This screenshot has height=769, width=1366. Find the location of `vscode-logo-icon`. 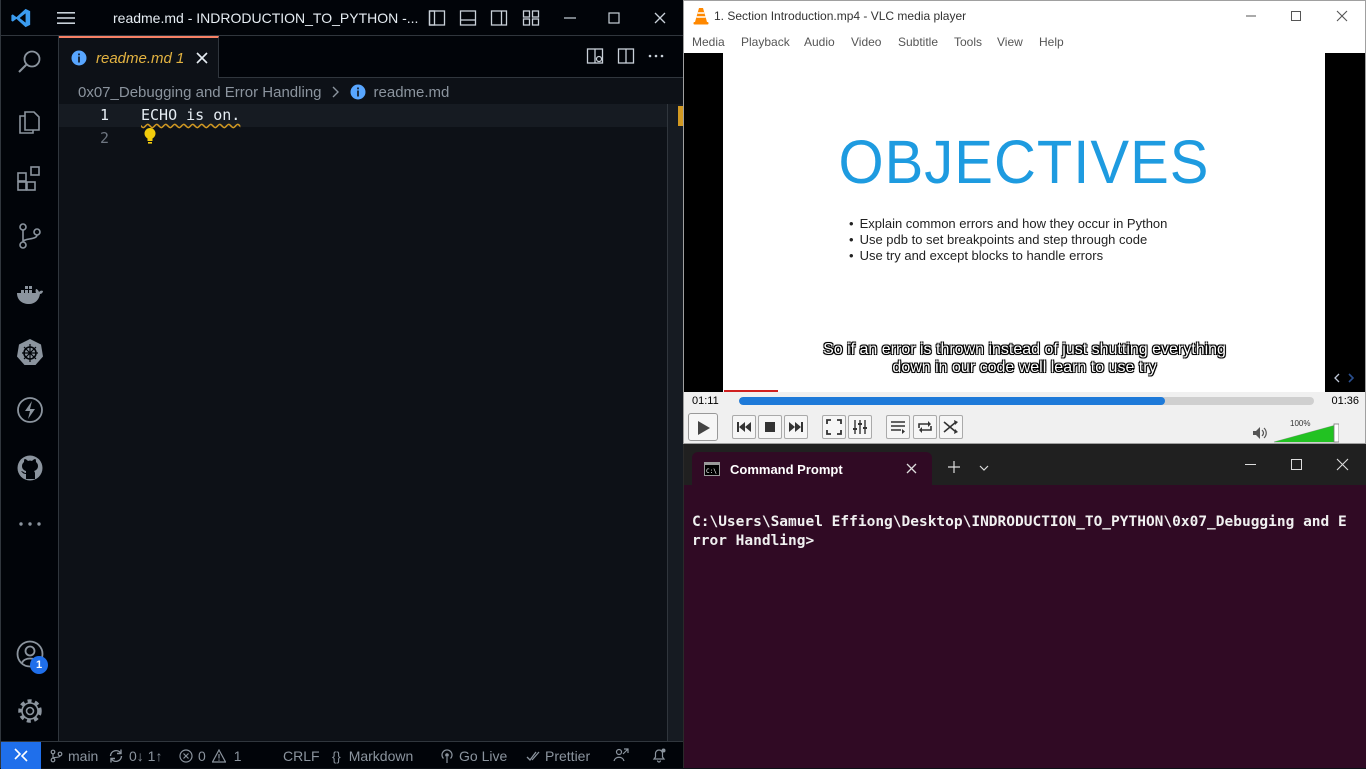

vscode-logo-icon is located at coordinates (21, 18).